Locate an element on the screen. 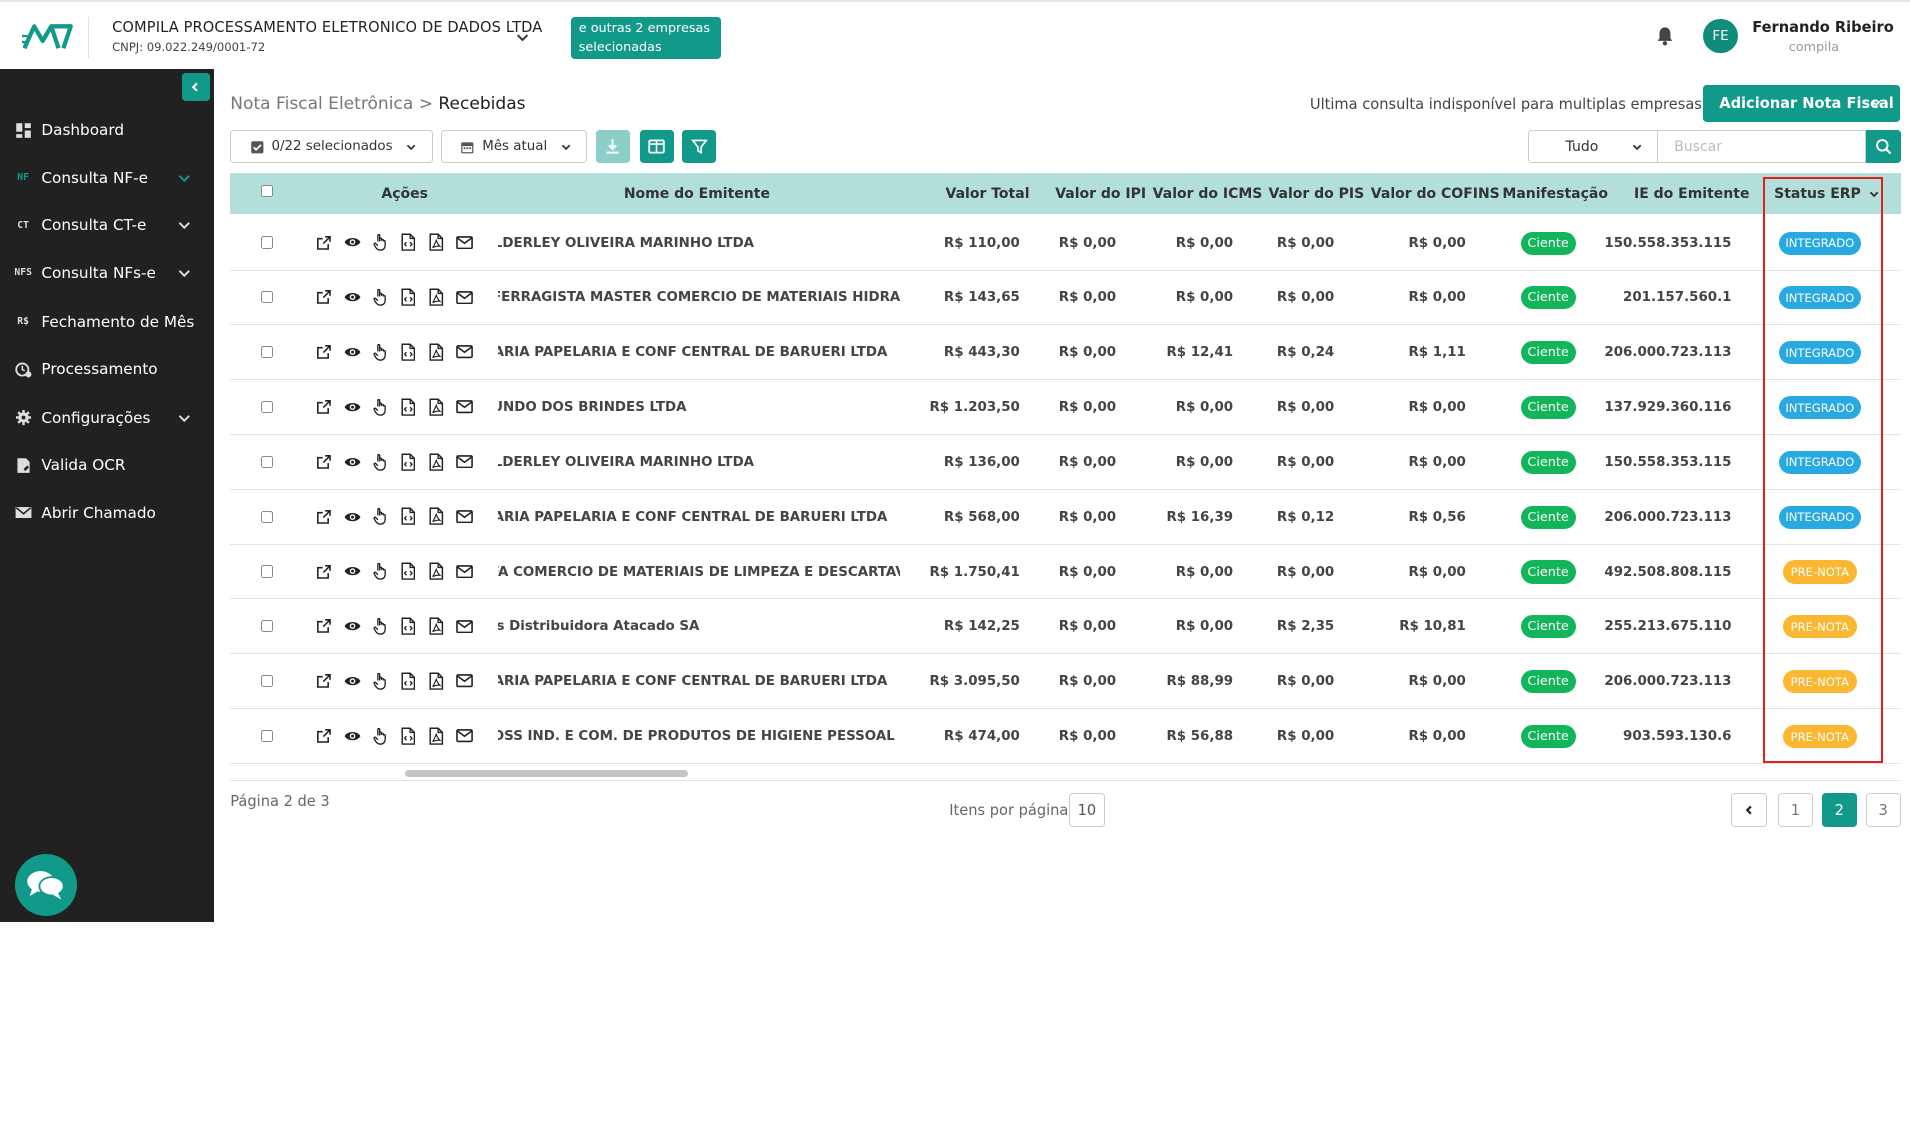  select-all-checkbox is located at coordinates (266, 191).